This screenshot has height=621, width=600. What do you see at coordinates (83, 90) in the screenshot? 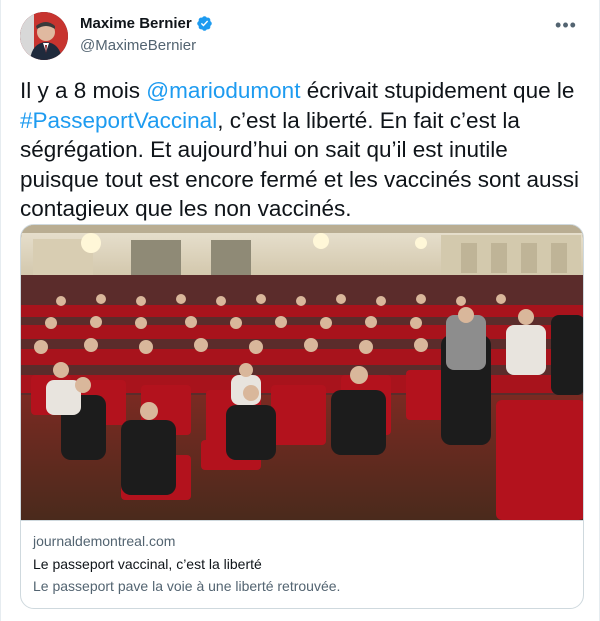
I see `tweet-text-part1: Il y a 8 mois` at bounding box center [83, 90].